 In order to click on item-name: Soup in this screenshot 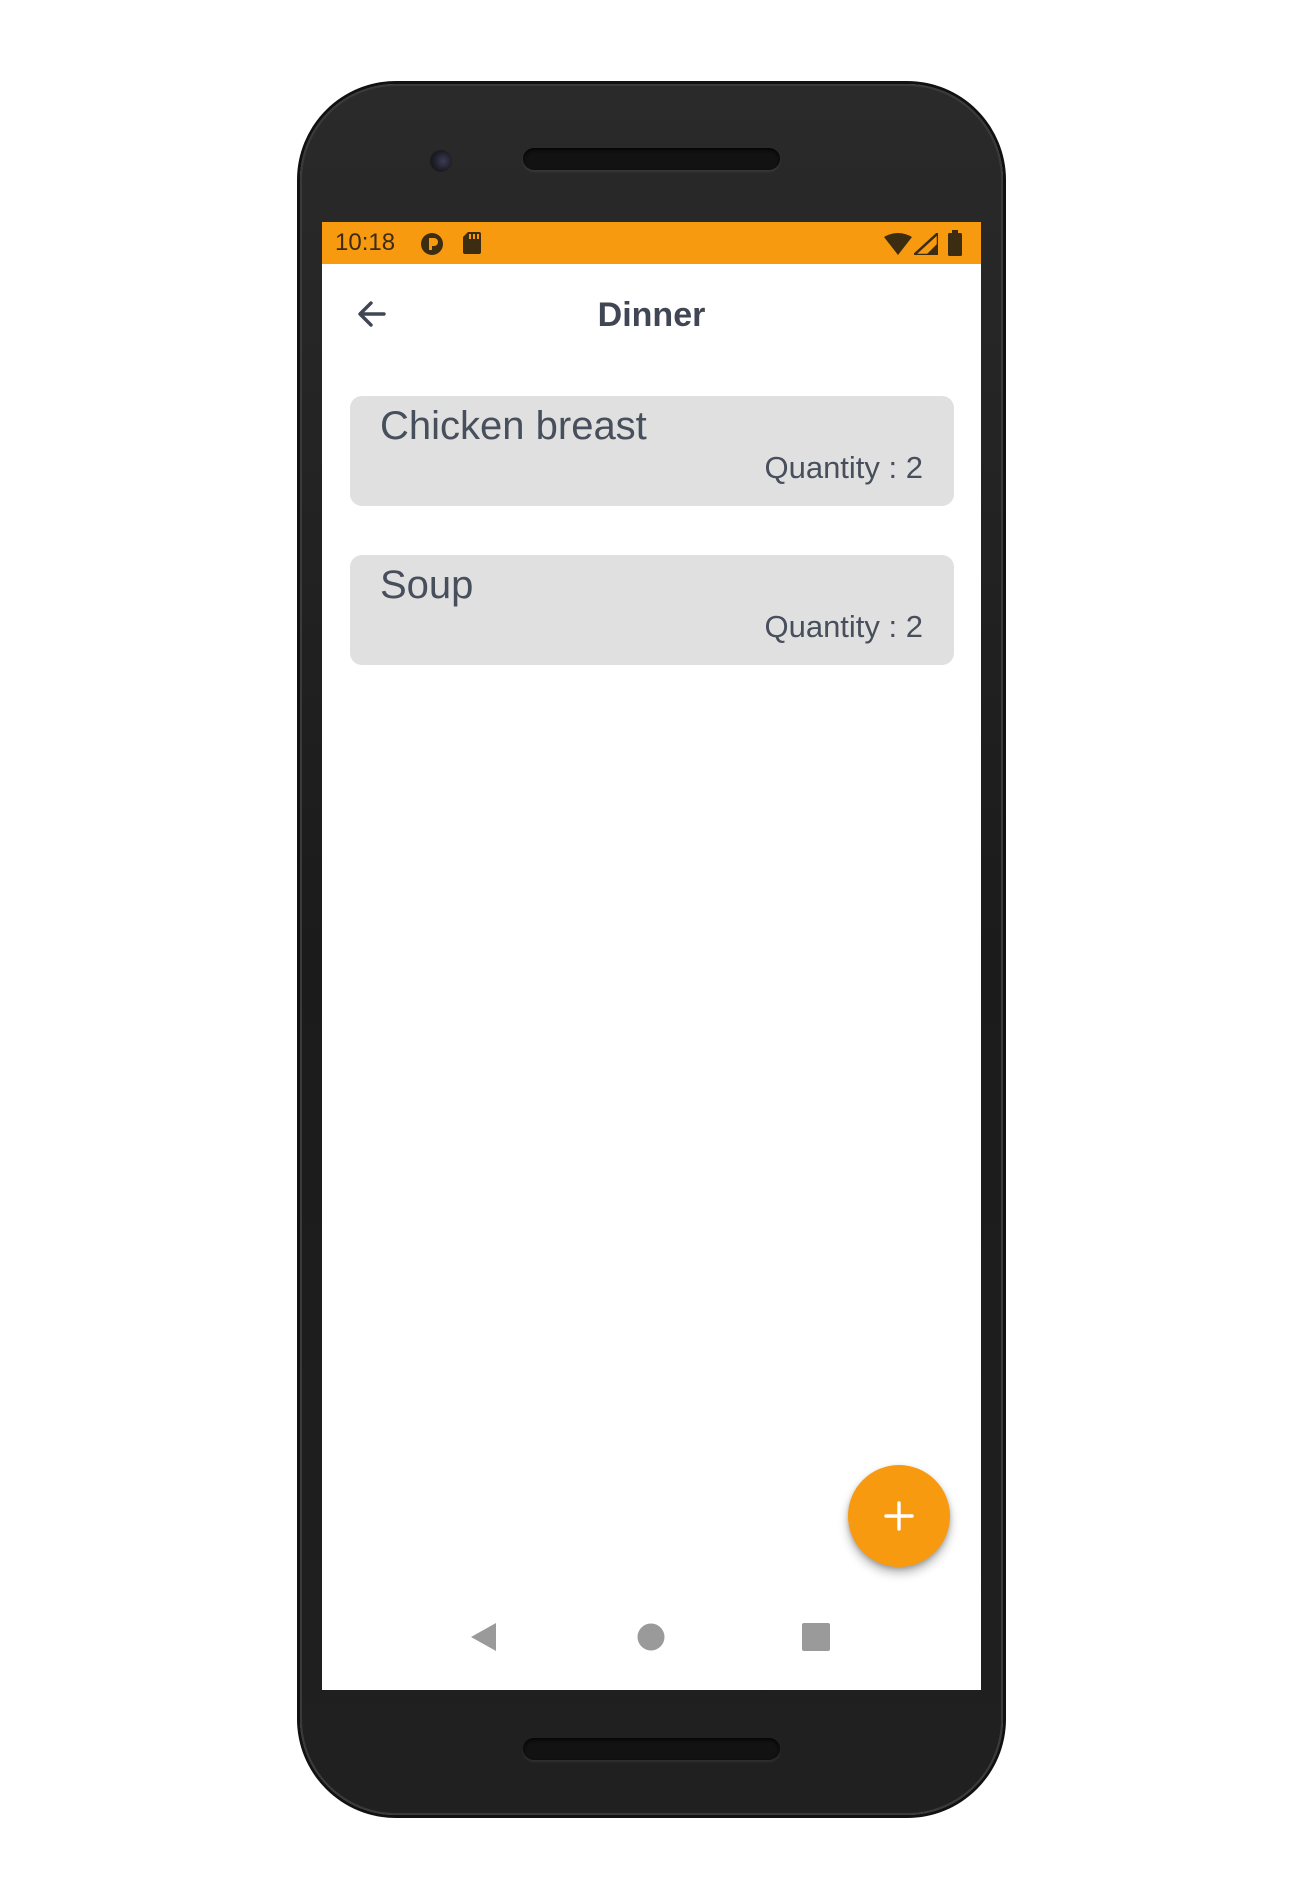, I will do `click(427, 585)`.